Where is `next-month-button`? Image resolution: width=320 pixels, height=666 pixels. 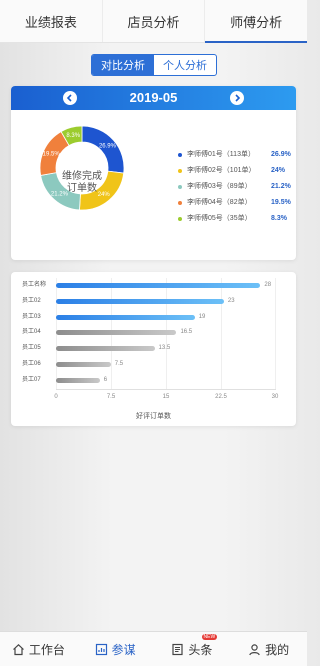
next-month-button is located at coordinates (237, 98).